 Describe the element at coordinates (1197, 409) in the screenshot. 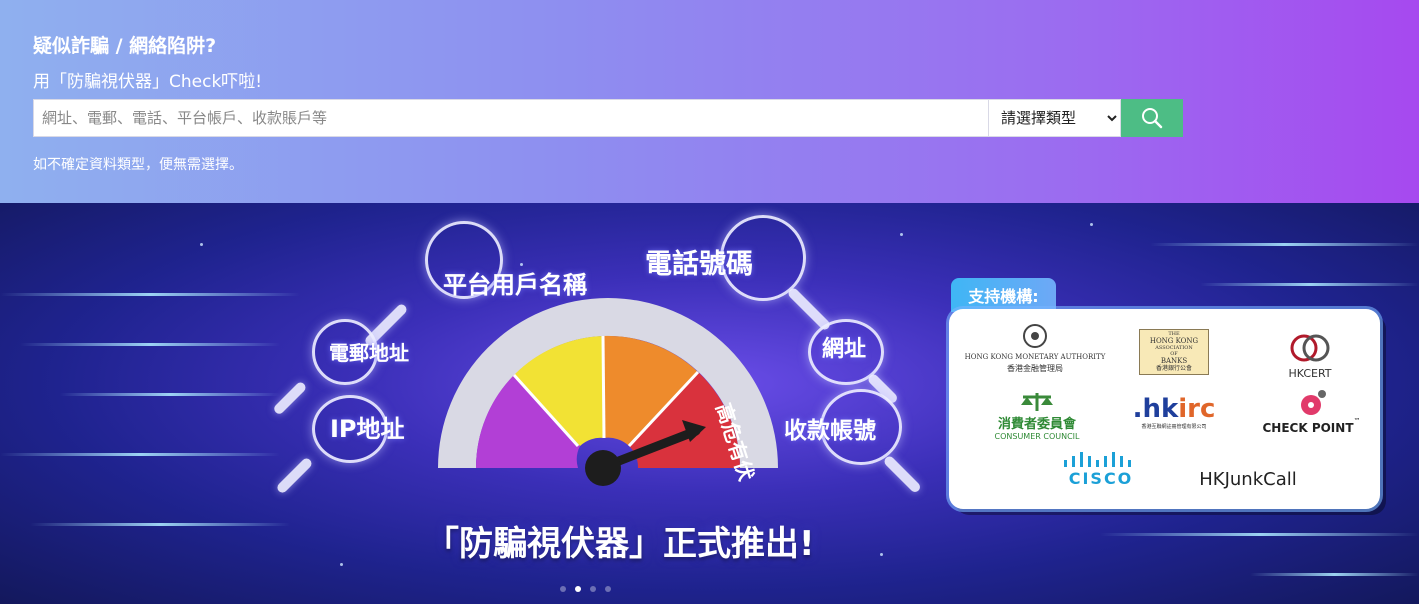

I see `hkirc-text: irc` at that location.